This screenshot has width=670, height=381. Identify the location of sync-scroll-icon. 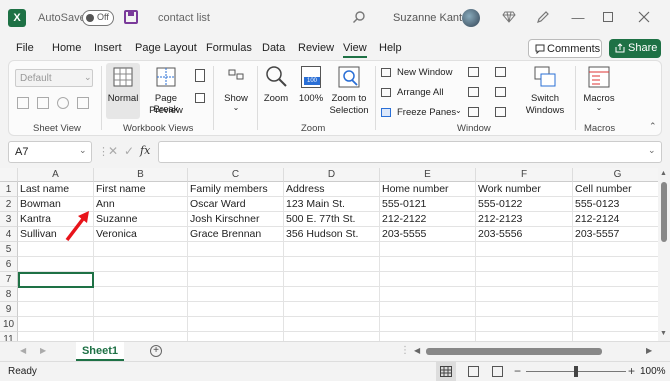
(500, 92).